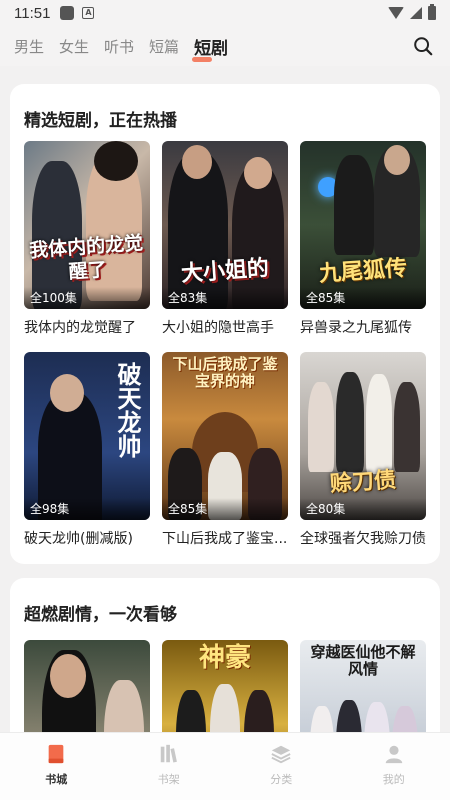  Describe the element at coordinates (225, 372) in the screenshot. I see `cover-title-art: 下山后我成了鉴宝界的神` at that location.